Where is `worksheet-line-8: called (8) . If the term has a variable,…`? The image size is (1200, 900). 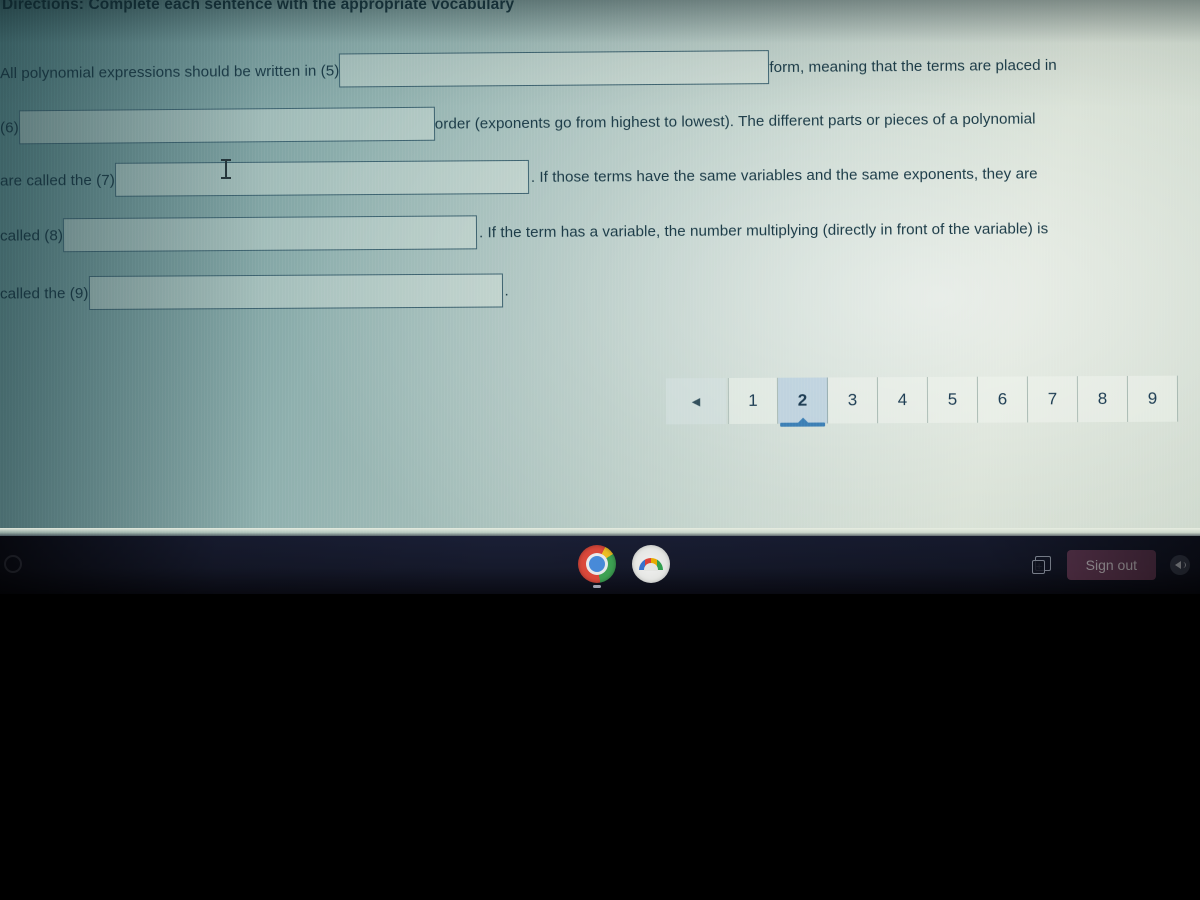 worksheet-line-8: called (8) . If the term has a variable,… is located at coordinates (524, 232).